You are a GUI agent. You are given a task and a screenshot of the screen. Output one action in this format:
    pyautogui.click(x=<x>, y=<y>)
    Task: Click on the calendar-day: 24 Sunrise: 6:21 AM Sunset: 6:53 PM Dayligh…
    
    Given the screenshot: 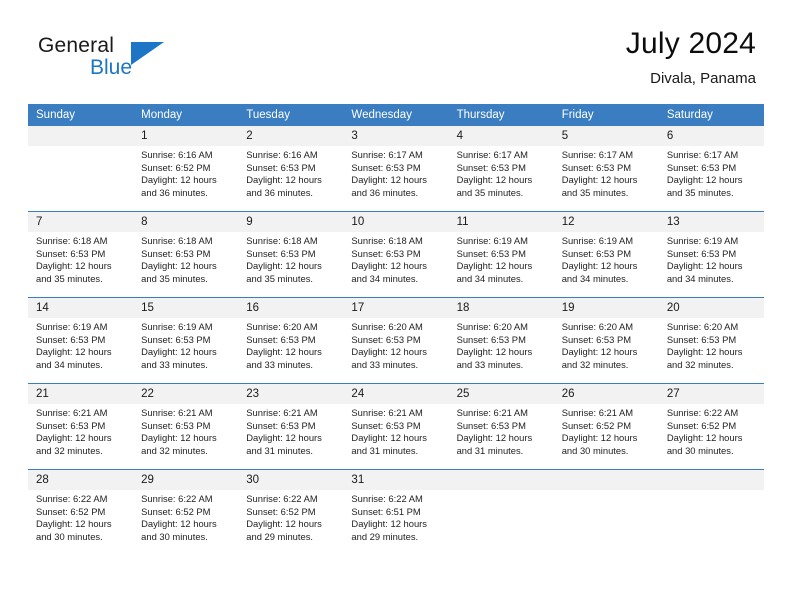 What is the action you would take?
    pyautogui.click(x=396, y=426)
    